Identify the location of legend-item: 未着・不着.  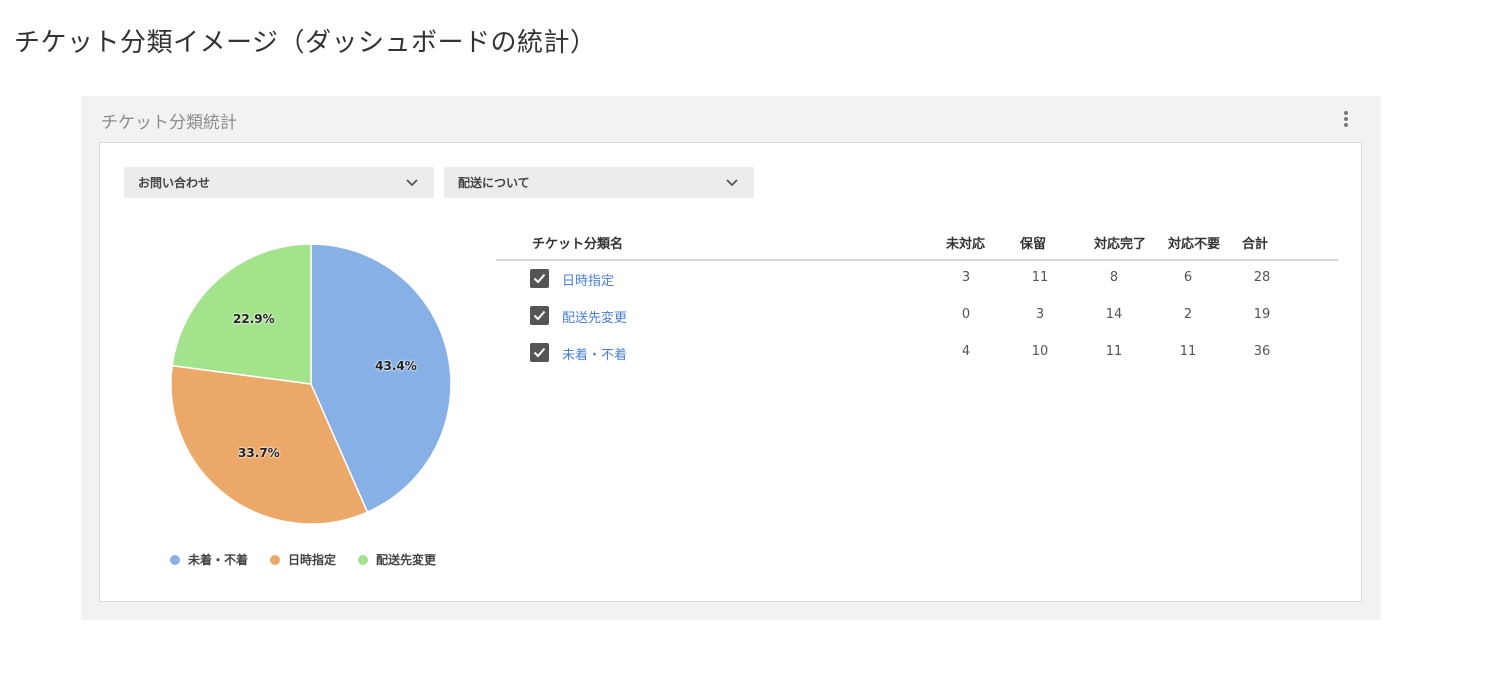
(209, 559).